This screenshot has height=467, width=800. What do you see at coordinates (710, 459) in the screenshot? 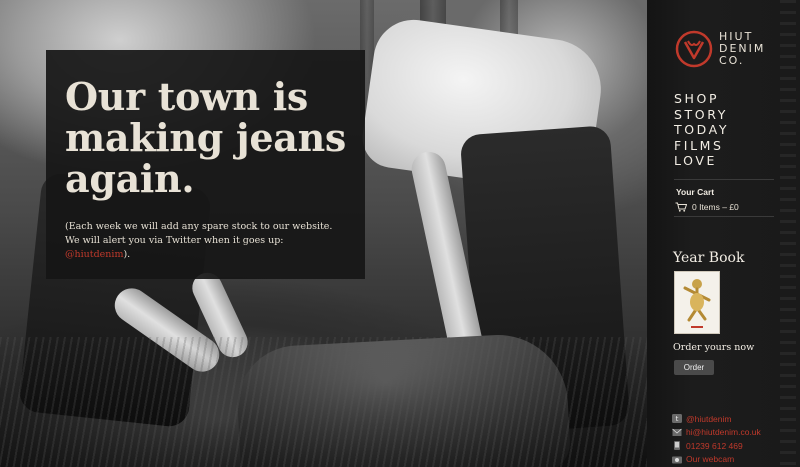
I see `webcam-link: Our webcam` at bounding box center [710, 459].